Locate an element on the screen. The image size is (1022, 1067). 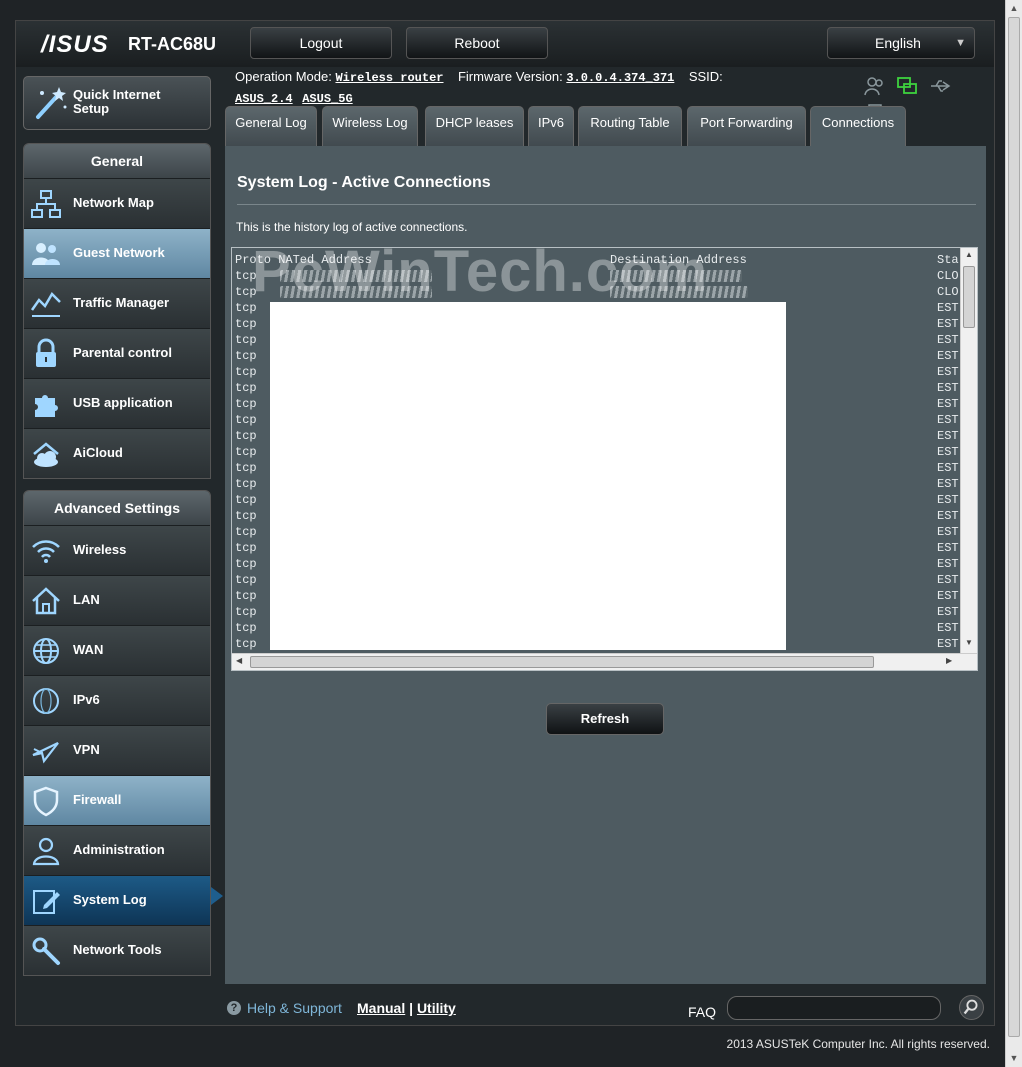
log-vscroll-thumb is located at coordinates (969, 297).